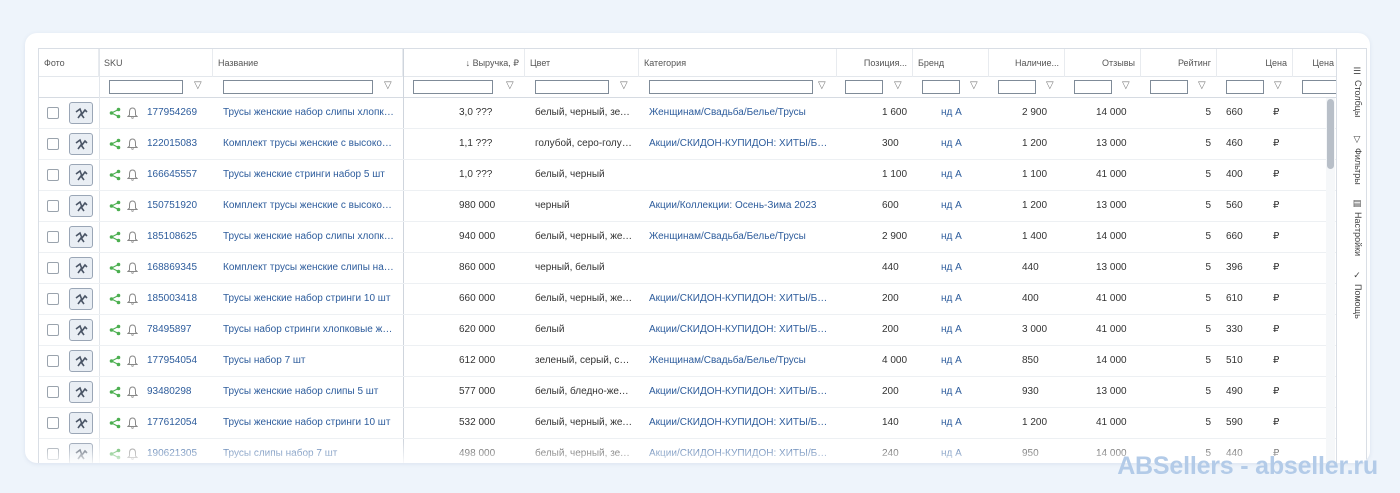 This screenshot has width=1400, height=493. Describe the element at coordinates (69, 63) in the screenshot. I see `header-photo: Фото` at that location.